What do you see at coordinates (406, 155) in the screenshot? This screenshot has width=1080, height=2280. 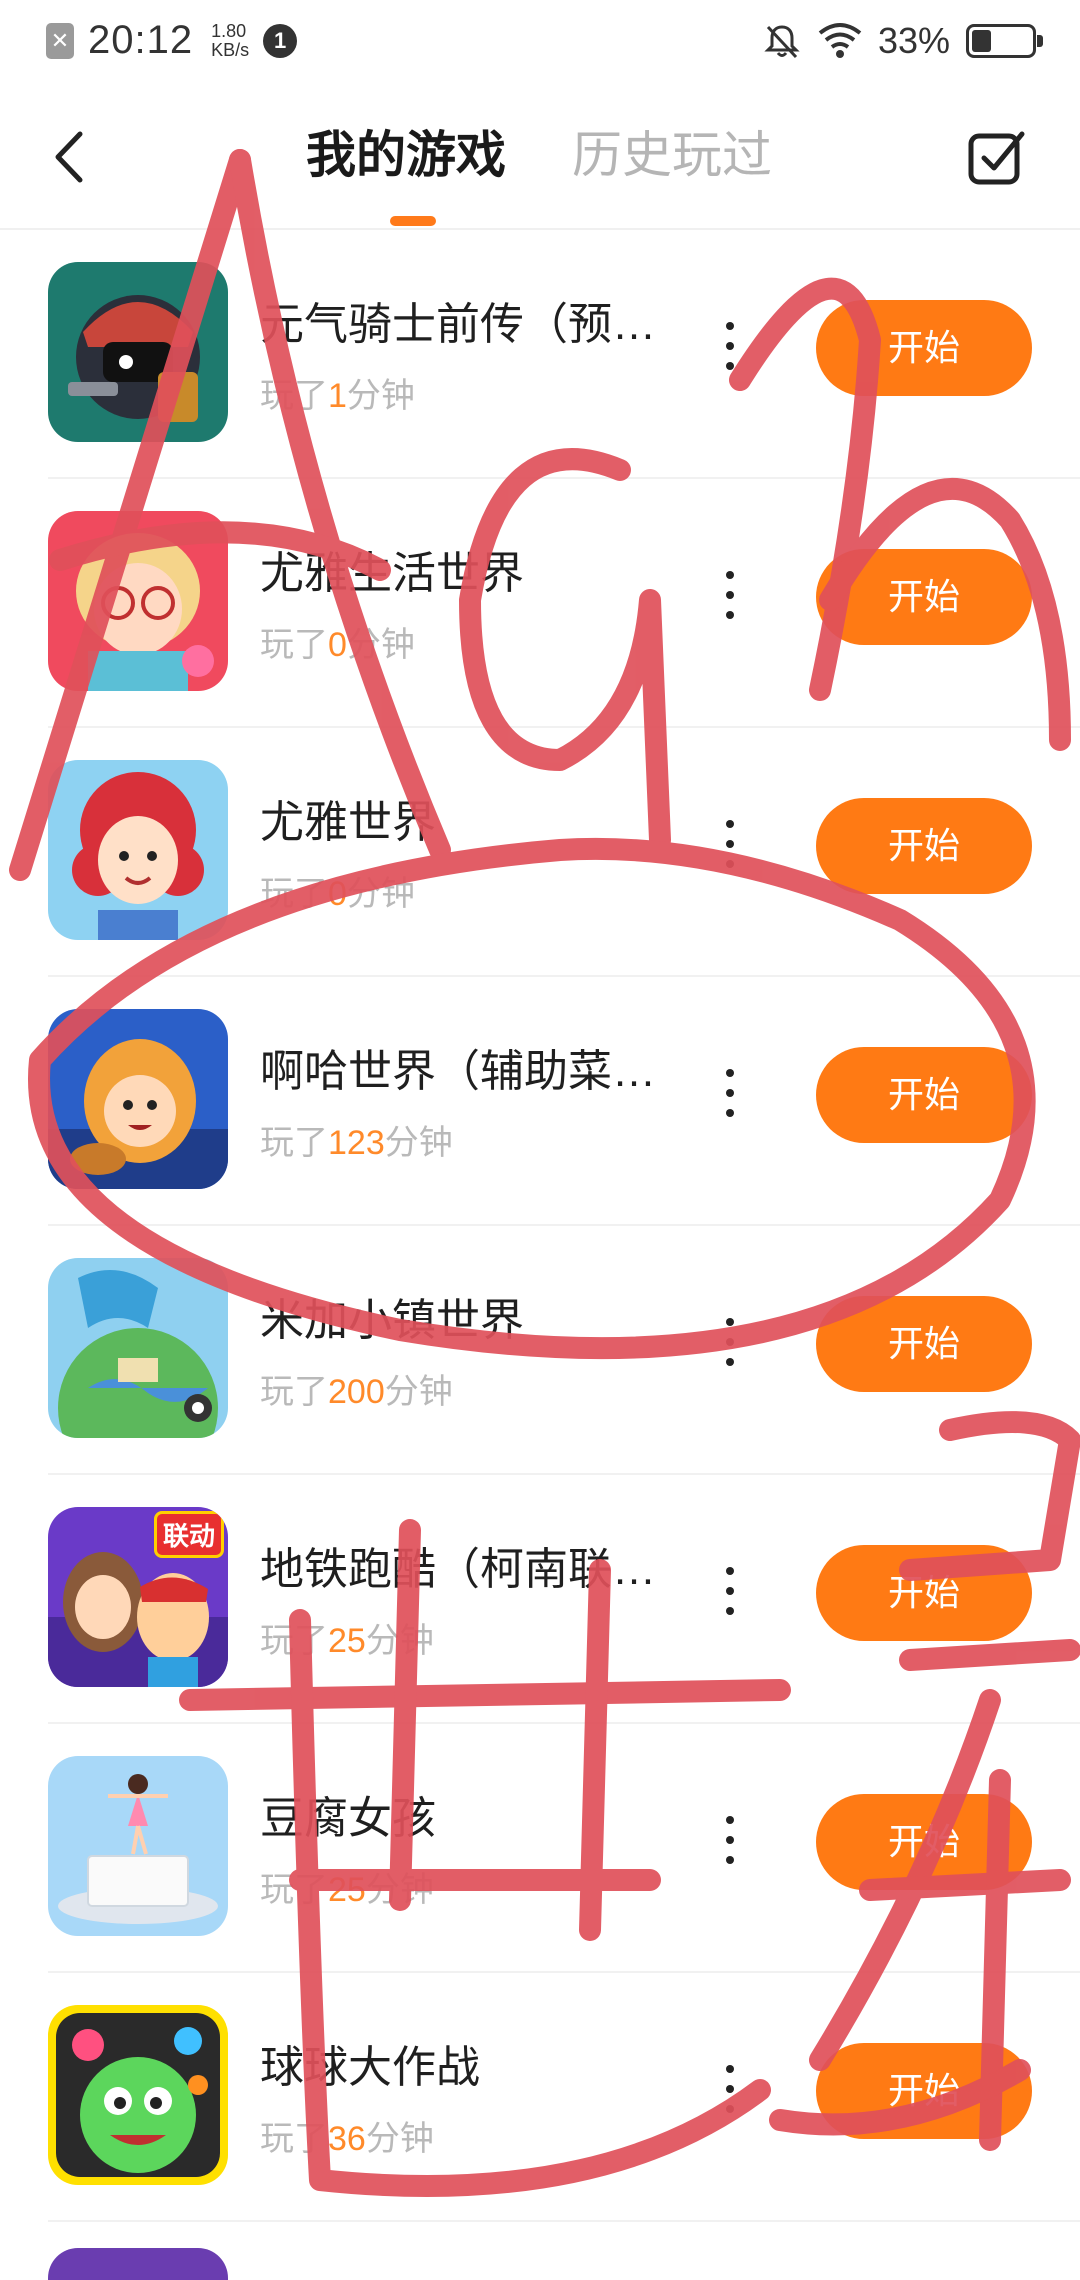 I see `tab-my-games: 我的游戏` at bounding box center [406, 155].